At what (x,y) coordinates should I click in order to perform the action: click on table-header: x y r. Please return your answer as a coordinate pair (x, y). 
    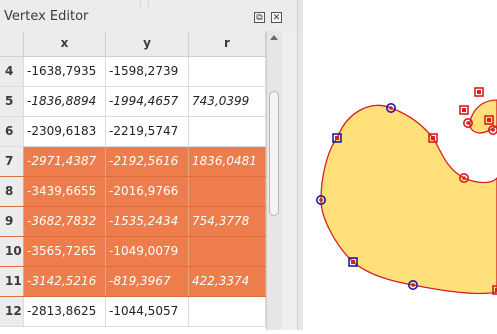
    Looking at the image, I should click on (133, 44).